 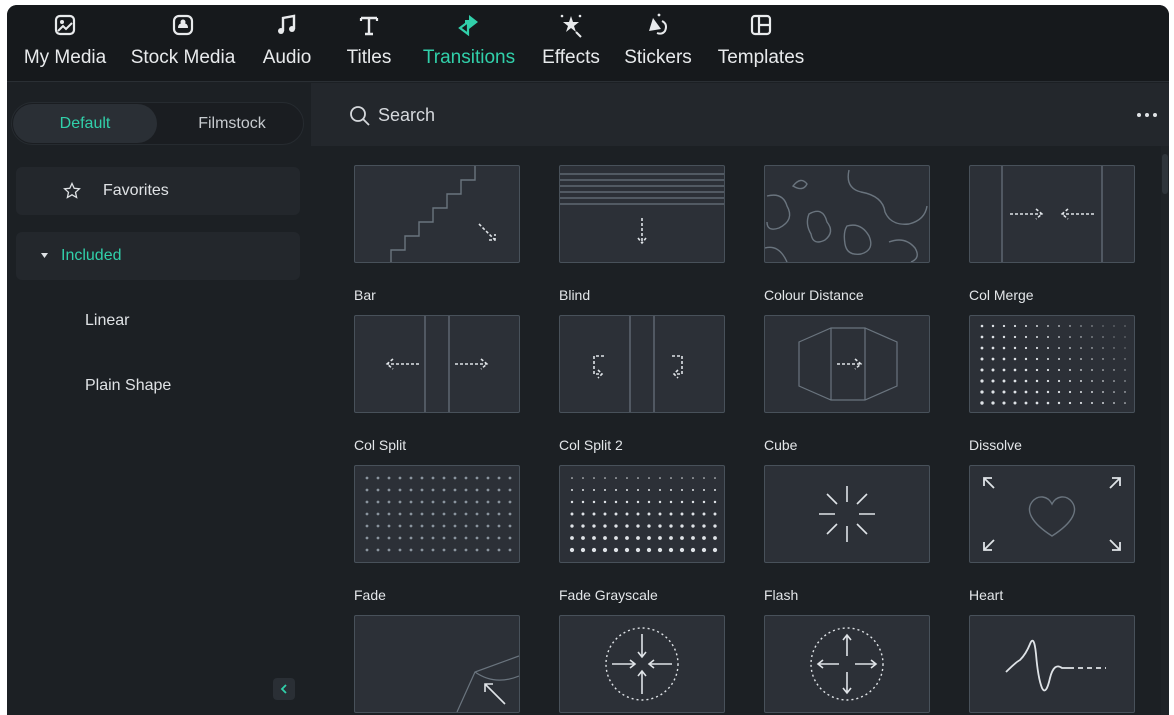 I want to click on fade-transition-icon, so click(x=438, y=514).